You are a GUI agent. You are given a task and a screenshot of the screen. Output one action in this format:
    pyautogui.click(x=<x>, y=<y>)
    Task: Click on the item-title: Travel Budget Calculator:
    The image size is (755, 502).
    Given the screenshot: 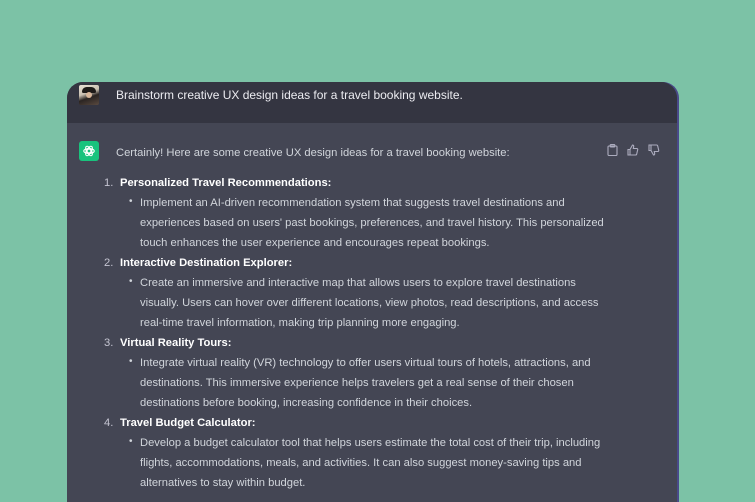 What is the action you would take?
    pyautogui.click(x=188, y=423)
    